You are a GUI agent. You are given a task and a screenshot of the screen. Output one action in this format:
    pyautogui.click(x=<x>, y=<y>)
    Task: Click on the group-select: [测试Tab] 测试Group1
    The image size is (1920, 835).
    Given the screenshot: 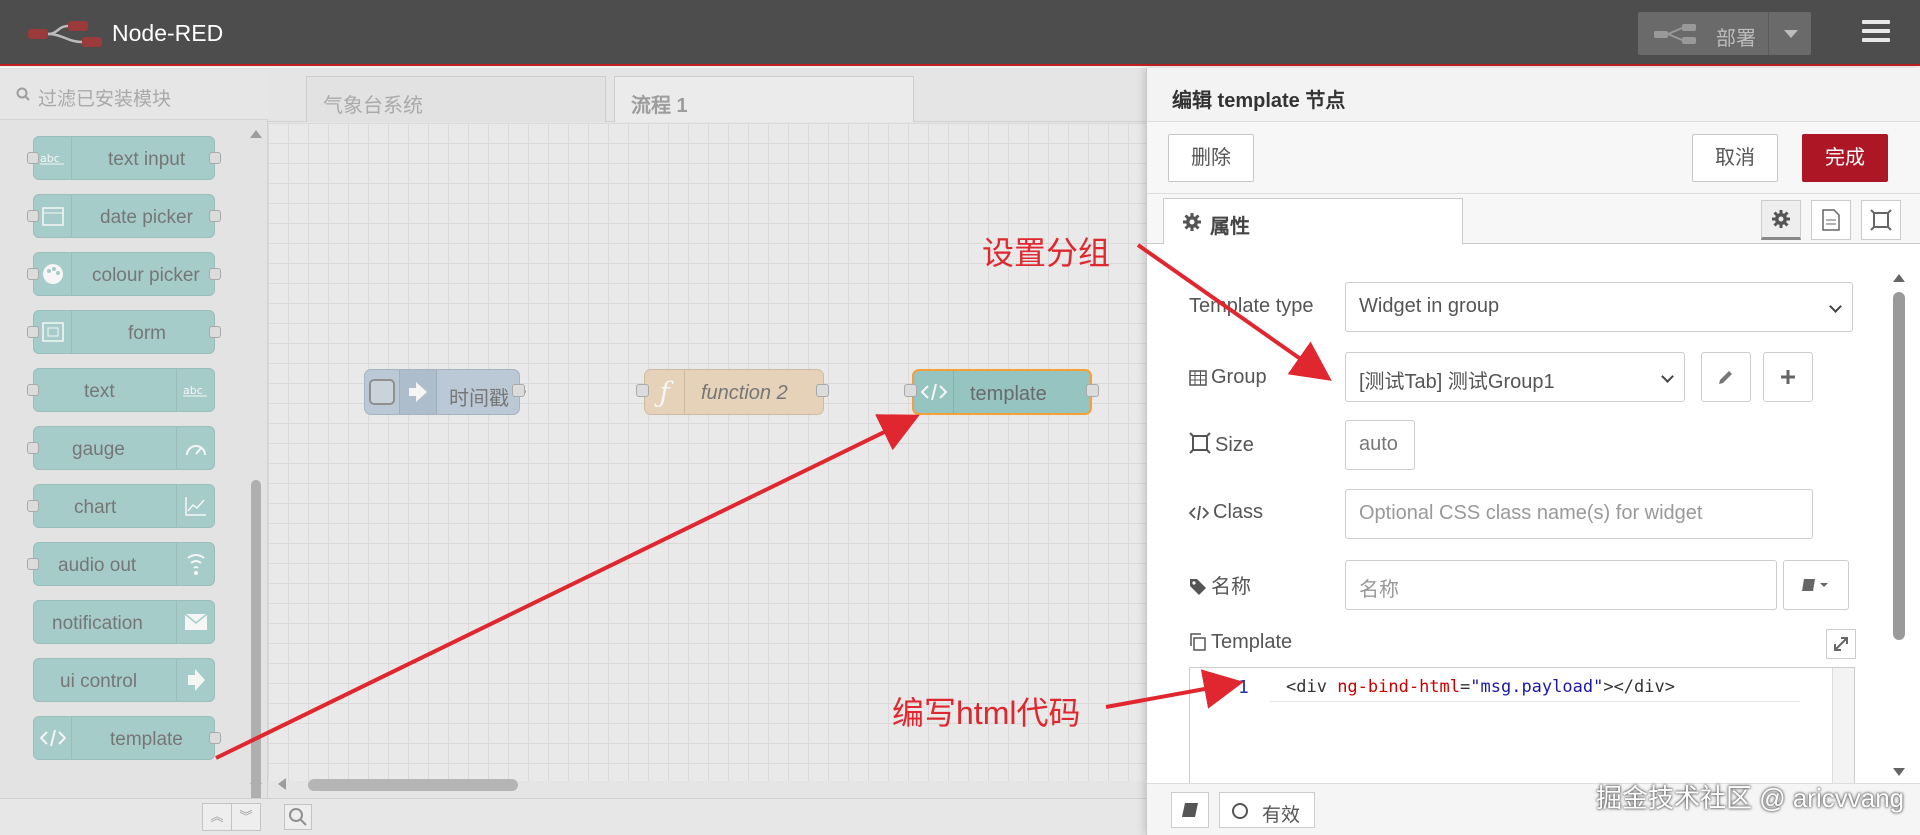 What is the action you would take?
    pyautogui.click(x=1515, y=377)
    